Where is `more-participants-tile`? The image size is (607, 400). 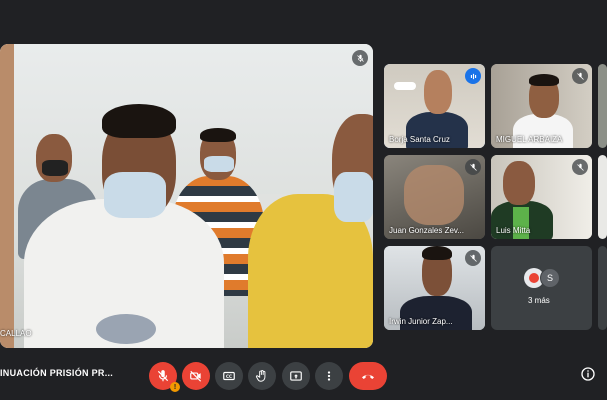
more-participants-tile is located at coordinates (541, 288).